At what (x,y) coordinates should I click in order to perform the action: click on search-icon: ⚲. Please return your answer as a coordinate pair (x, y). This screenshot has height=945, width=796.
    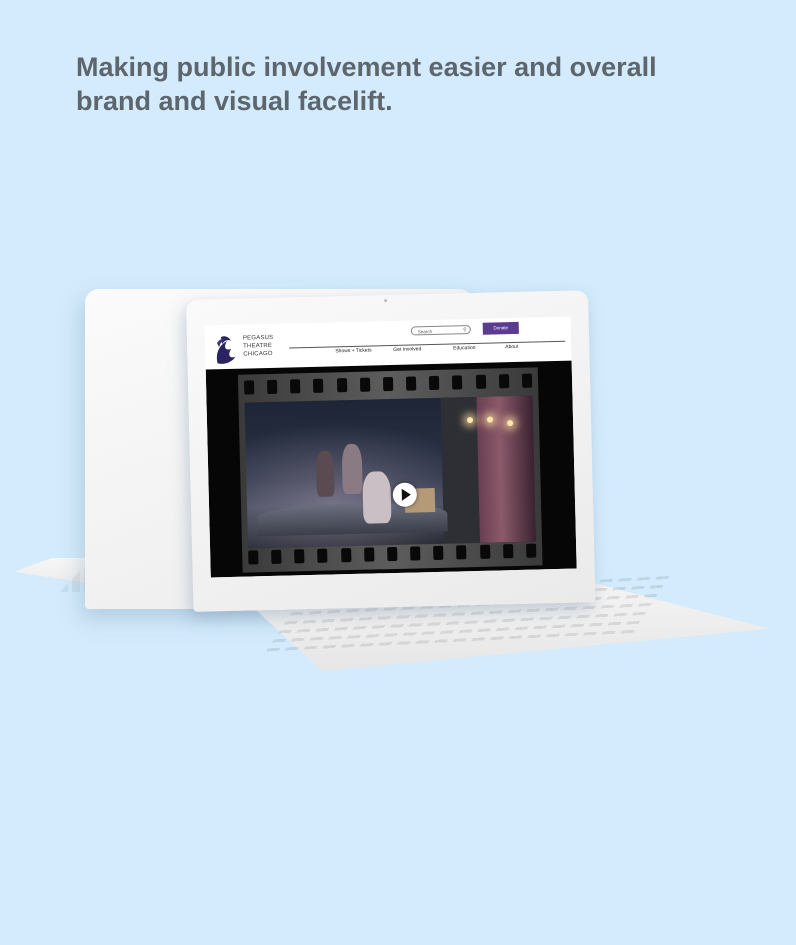
    Looking at the image, I should click on (465, 330).